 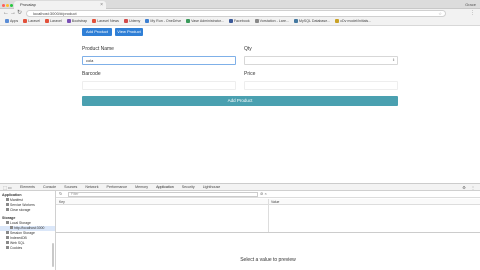 What do you see at coordinates (393, 60) in the screenshot?
I see `stepper-icon: ⇕` at bounding box center [393, 60].